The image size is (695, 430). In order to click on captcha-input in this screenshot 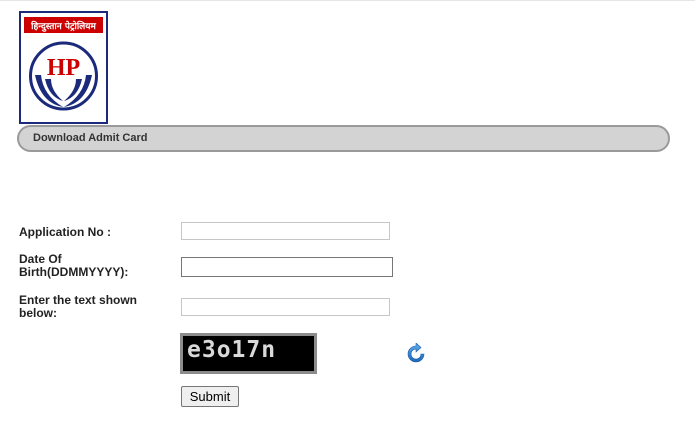, I will do `click(285, 307)`.